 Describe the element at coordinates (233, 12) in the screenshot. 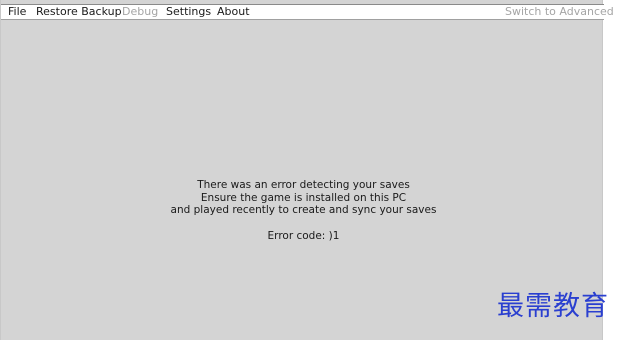

I see `menu-about: About` at that location.